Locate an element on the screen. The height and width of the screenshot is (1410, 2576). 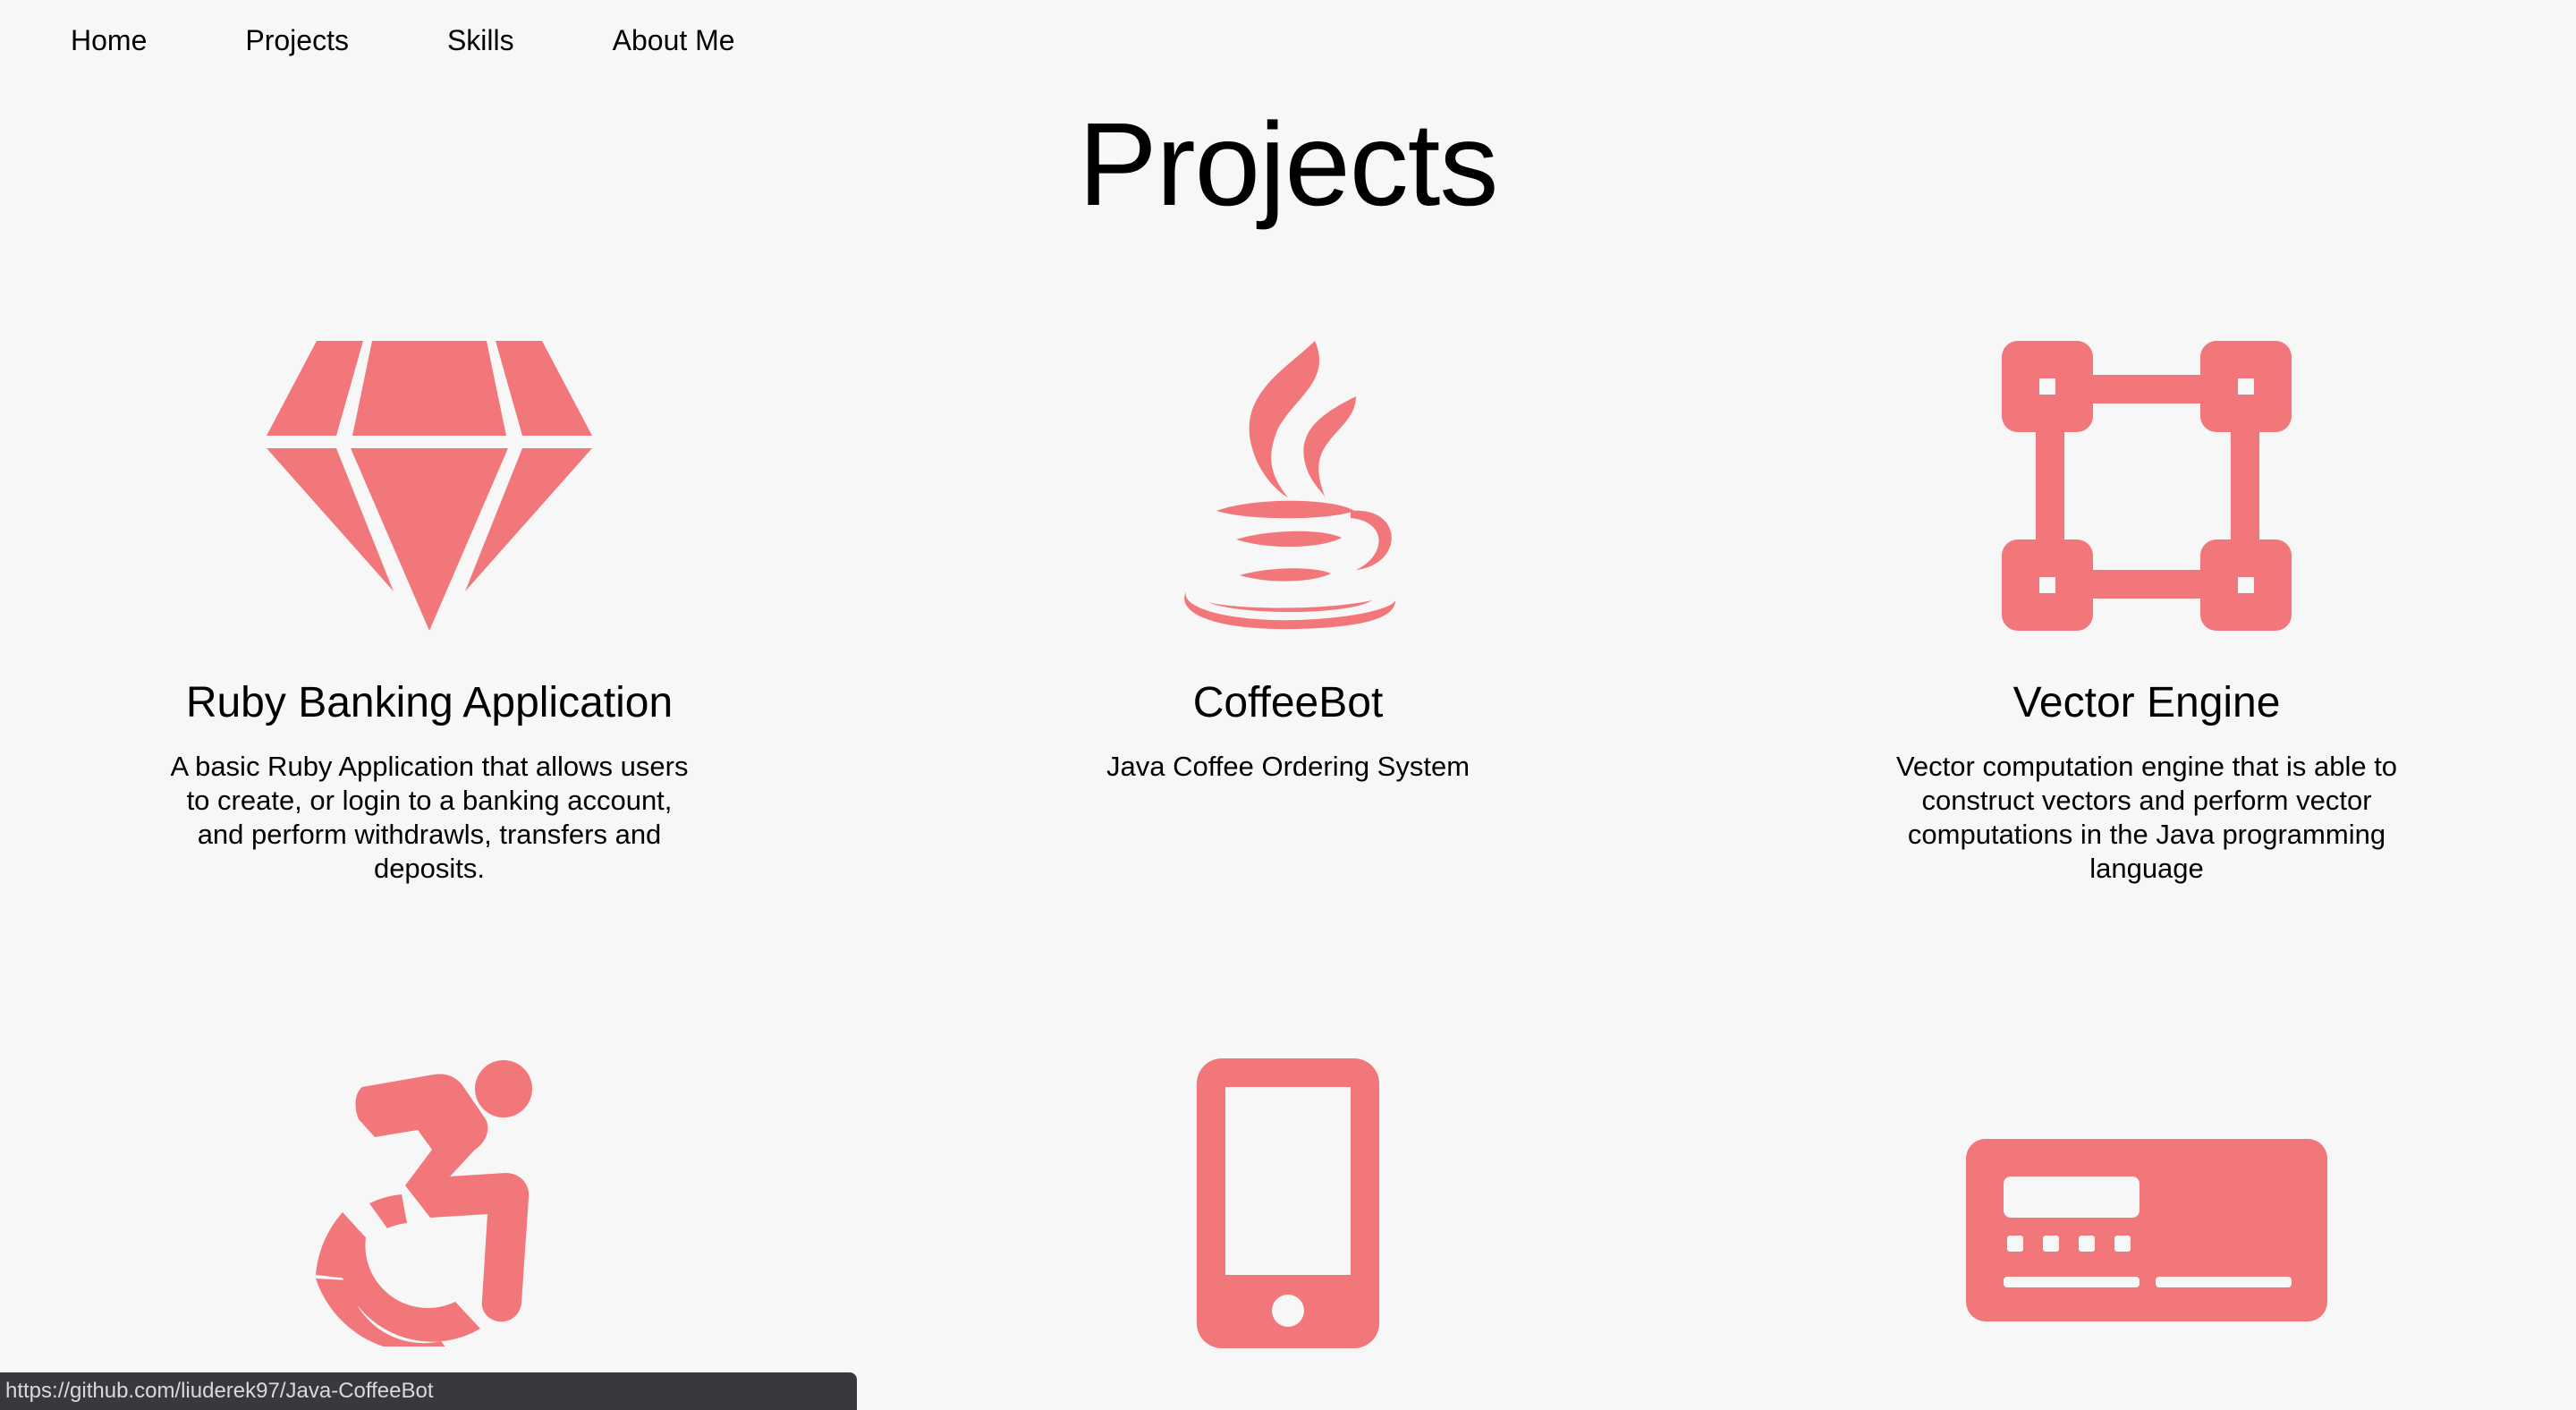
project-card-mobile is located at coordinates (1288, 1225).